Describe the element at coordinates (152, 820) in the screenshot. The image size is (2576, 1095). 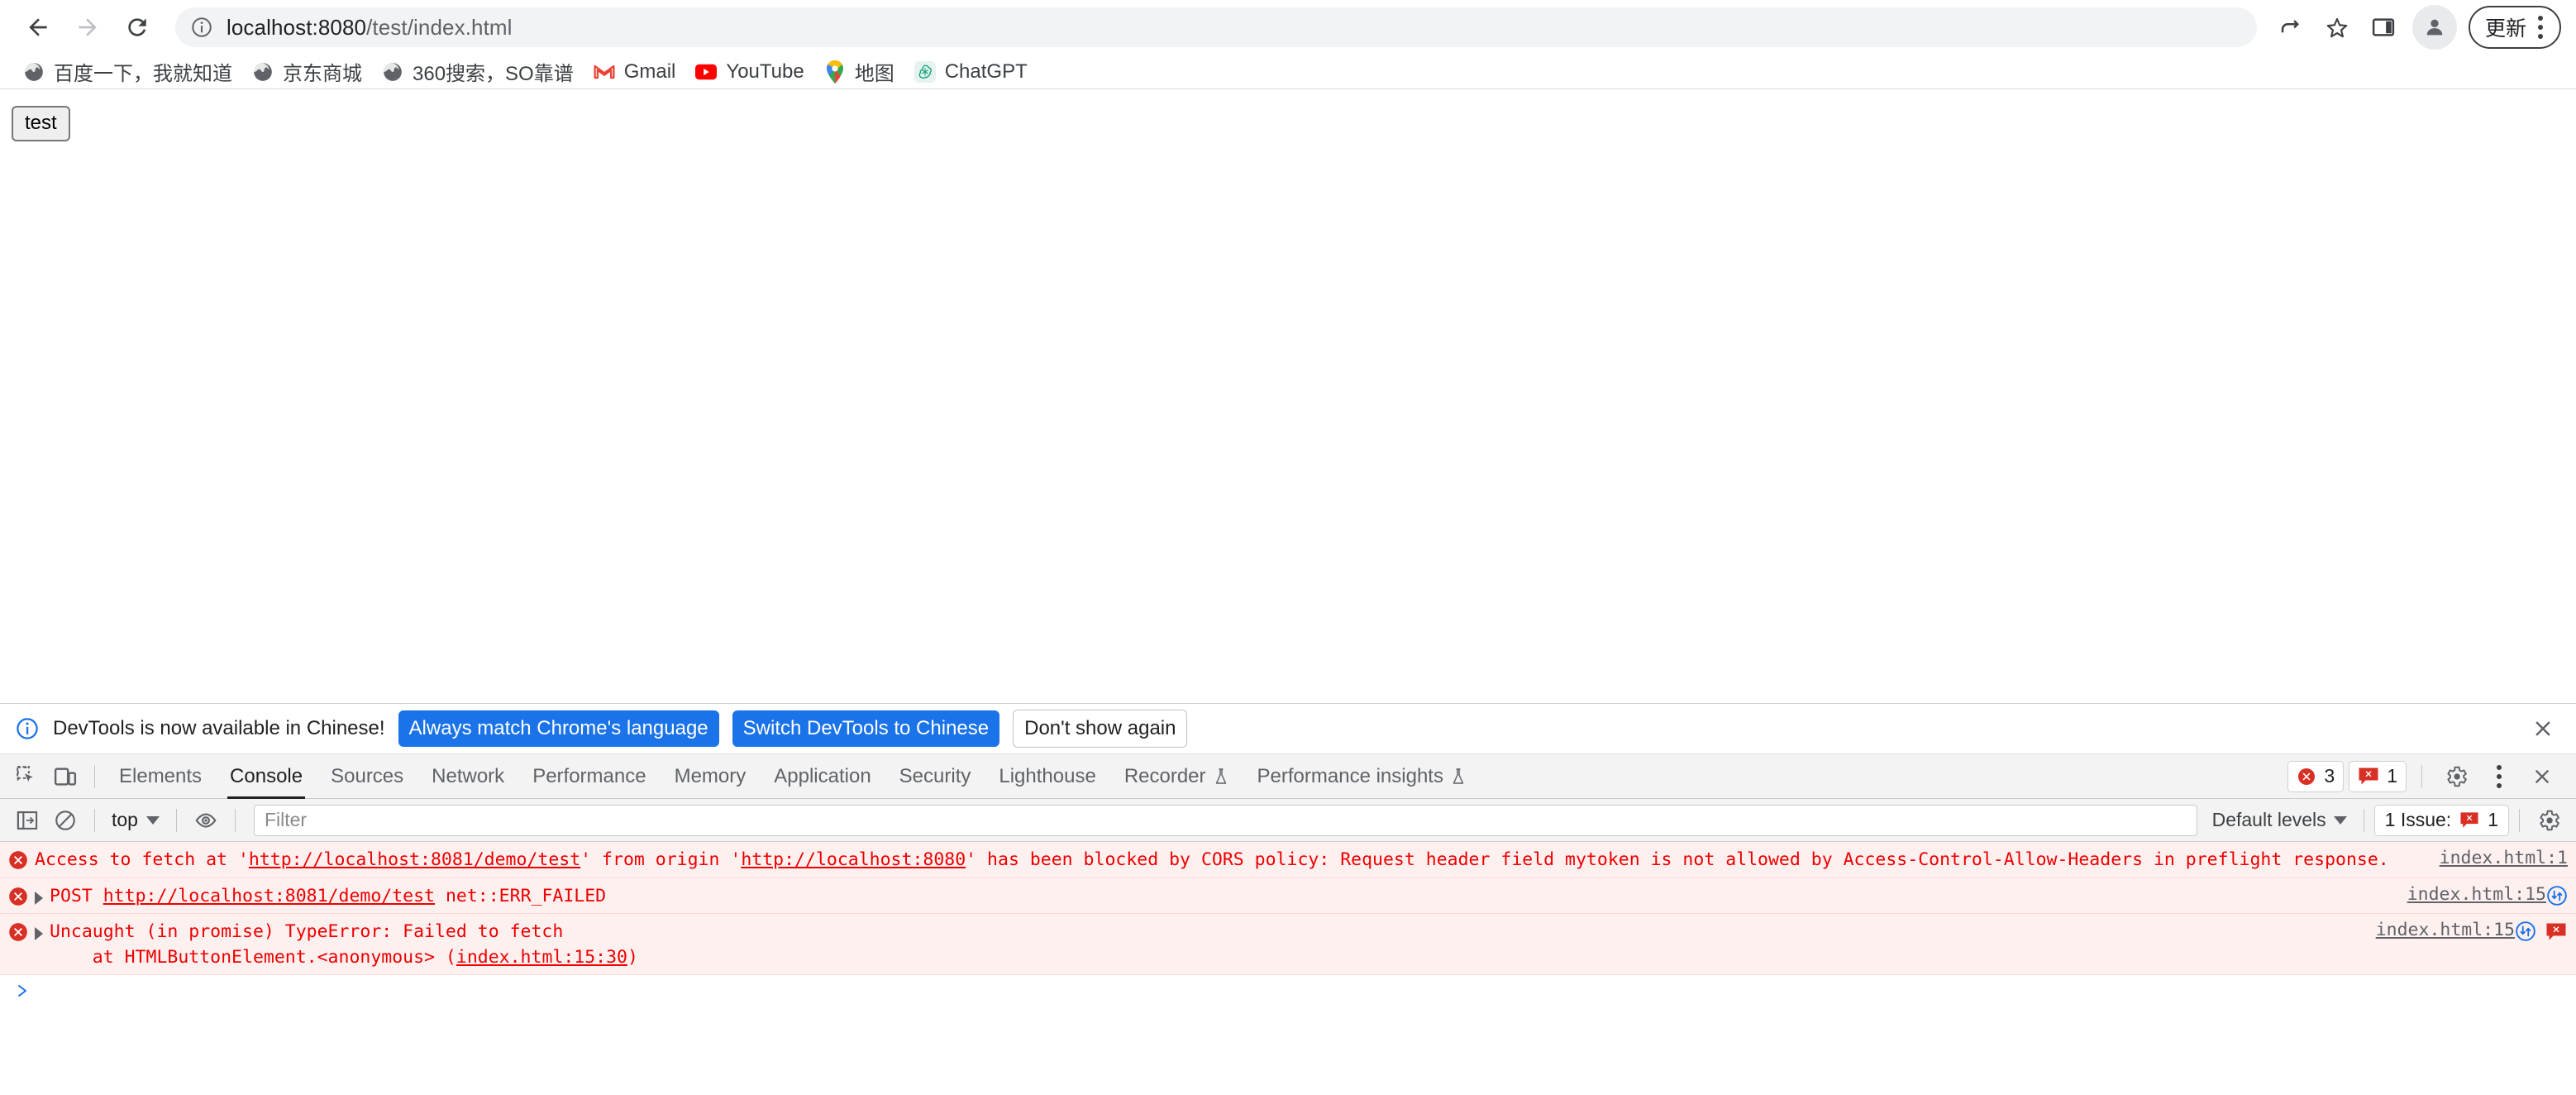
I see `chevron-down-icon` at that location.